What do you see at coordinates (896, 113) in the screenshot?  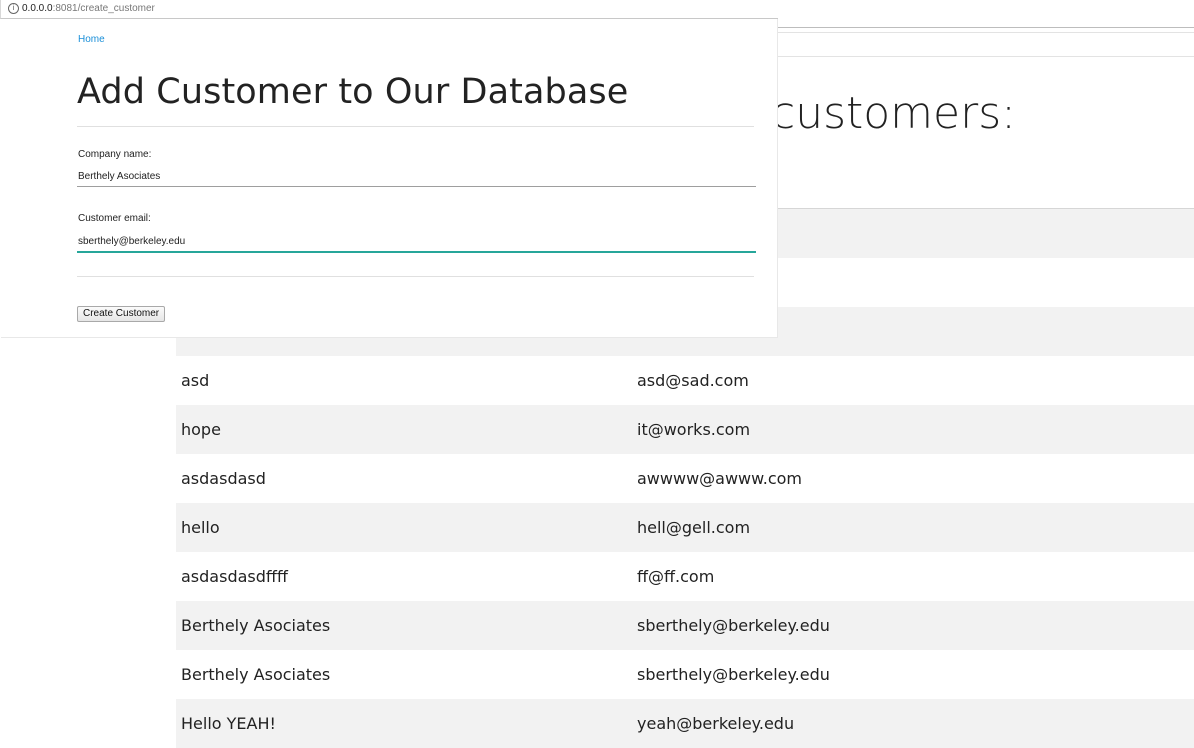 I see `customer-list-heading-text: customers:` at bounding box center [896, 113].